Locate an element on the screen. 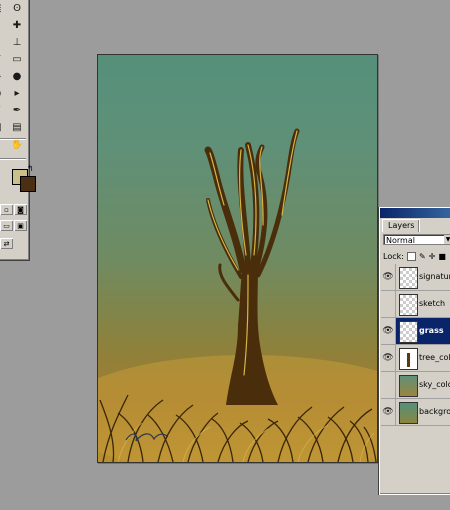  screen-mode-full-icon: ▣ is located at coordinates (20, 225).